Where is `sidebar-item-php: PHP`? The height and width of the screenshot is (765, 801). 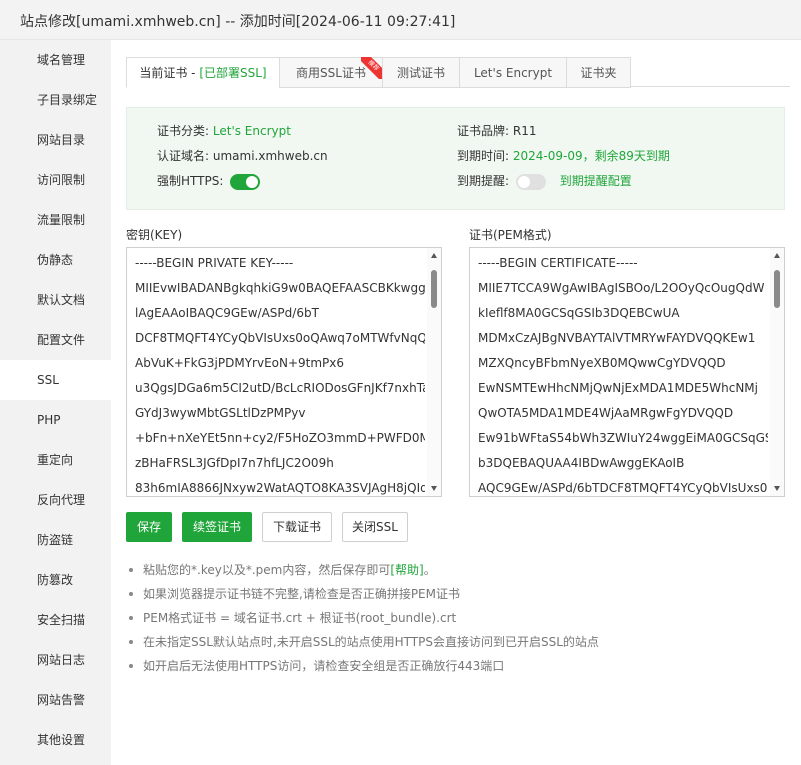 sidebar-item-php: PHP is located at coordinates (55, 420).